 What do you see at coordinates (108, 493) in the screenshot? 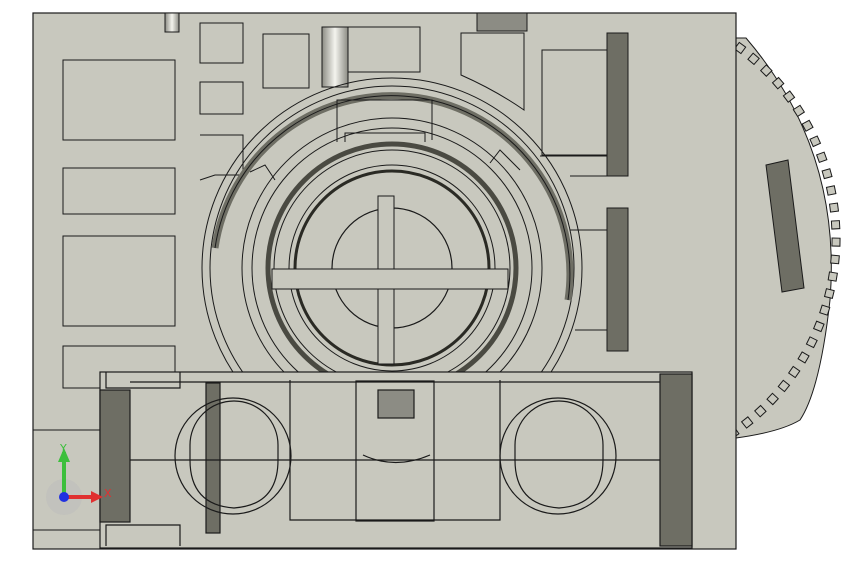
I see `x-axis-label: X` at bounding box center [108, 493].